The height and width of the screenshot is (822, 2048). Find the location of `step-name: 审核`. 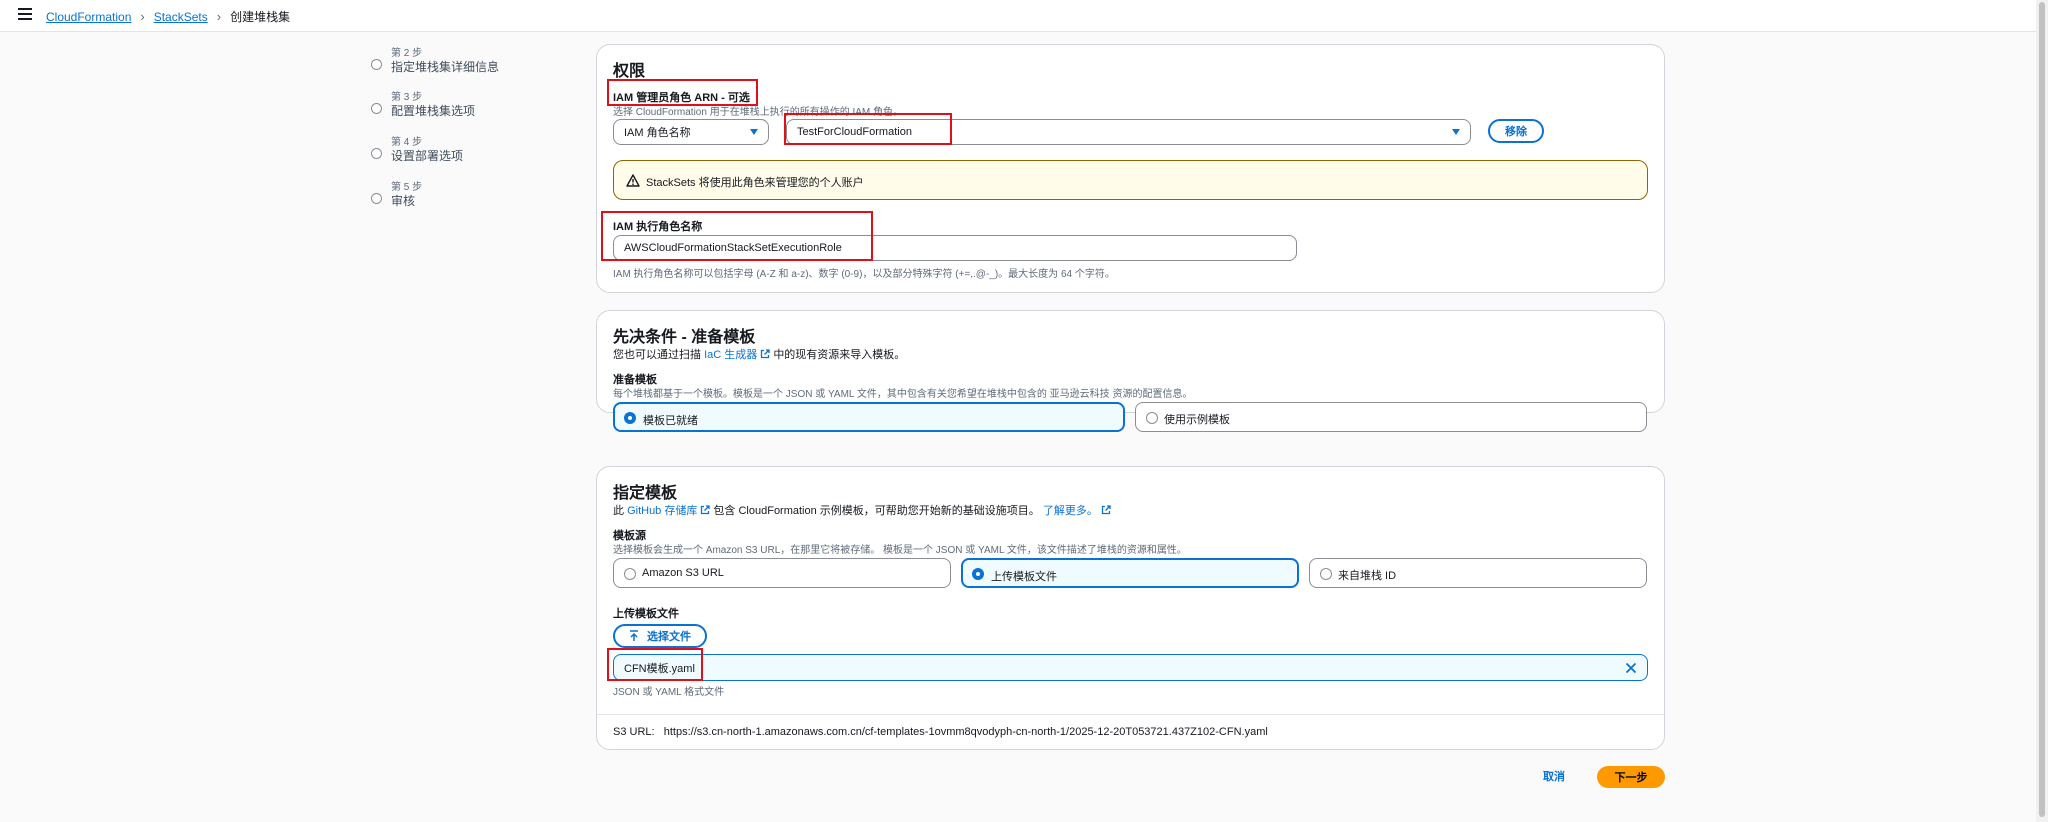

step-name: 审核 is located at coordinates (403, 200).